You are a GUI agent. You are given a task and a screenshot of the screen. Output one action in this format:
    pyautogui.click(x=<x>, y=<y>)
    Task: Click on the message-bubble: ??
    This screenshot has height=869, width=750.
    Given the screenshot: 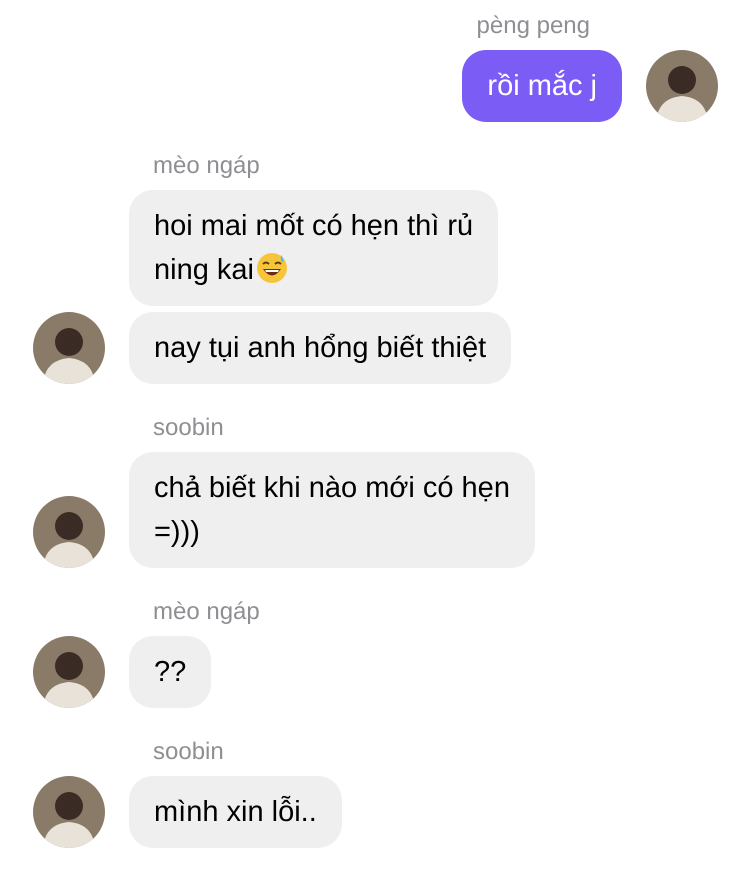 What is the action you would take?
    pyautogui.click(x=170, y=672)
    